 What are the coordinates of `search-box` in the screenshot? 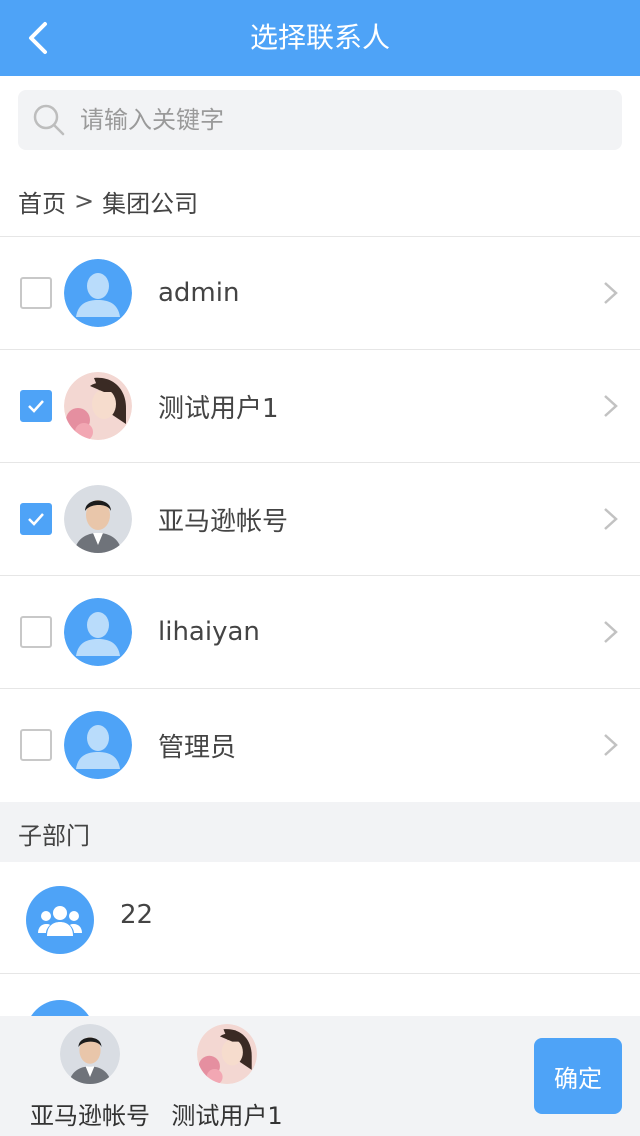 It's located at (320, 120).